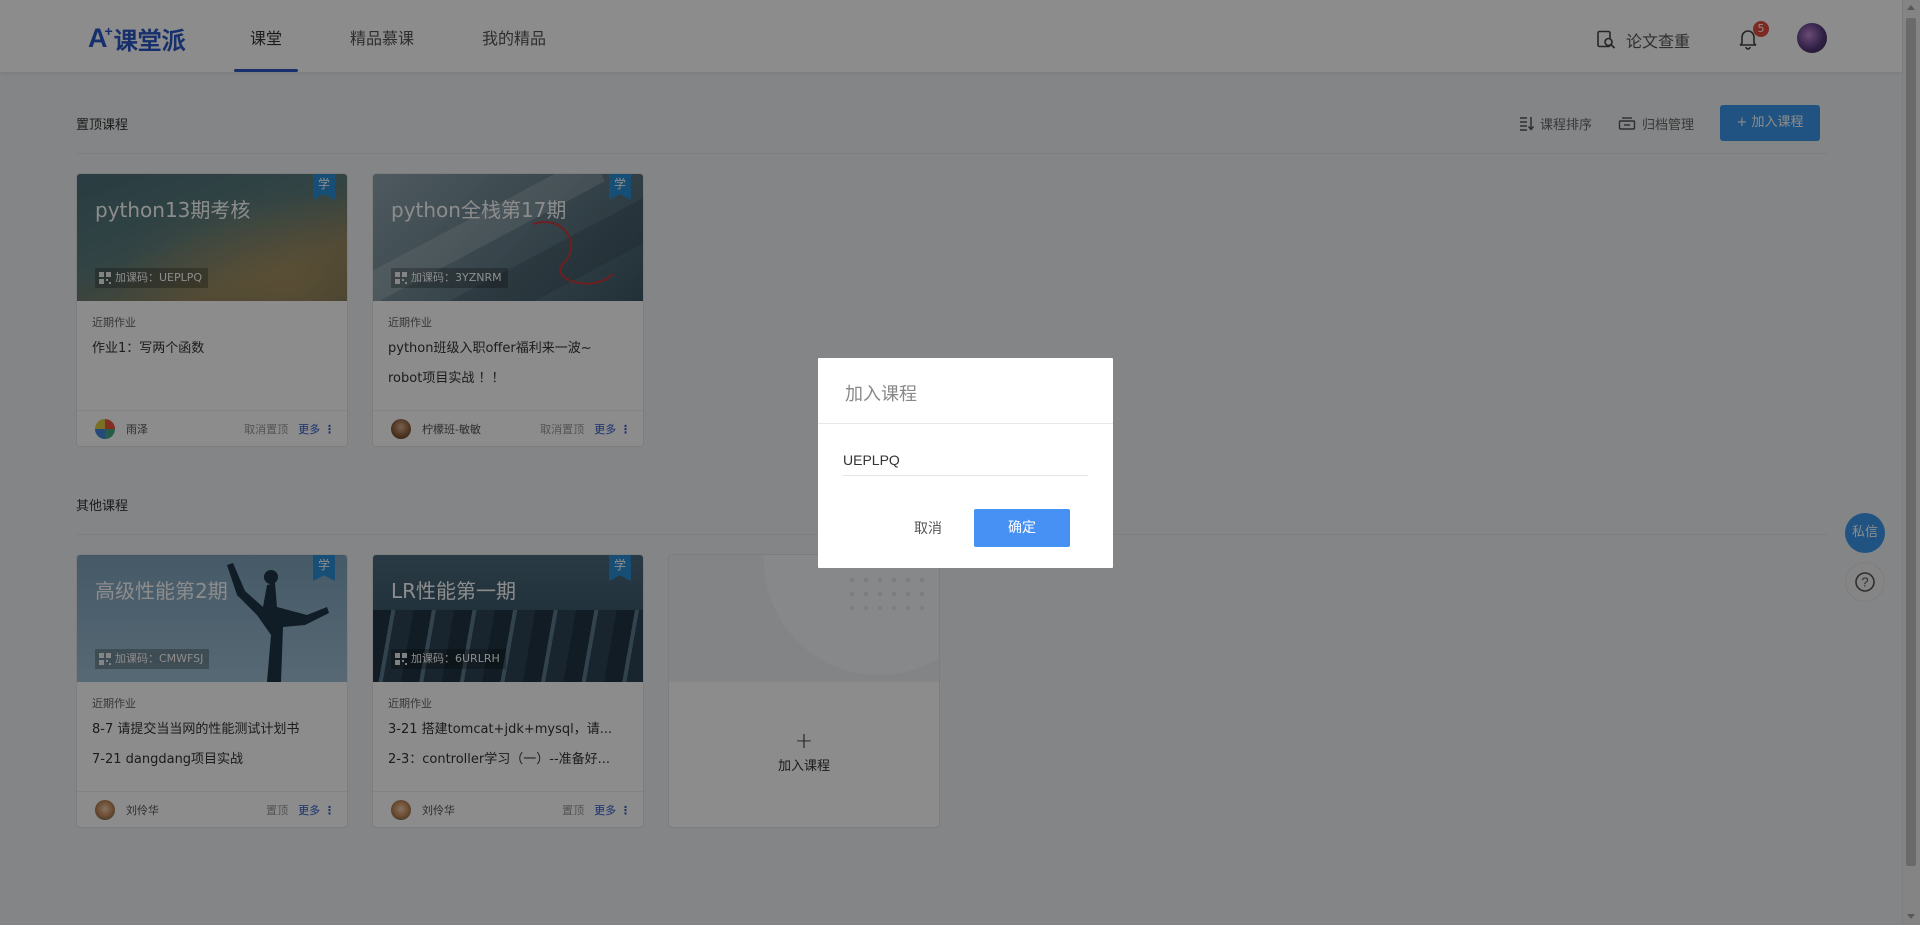 This screenshot has height=925, width=1920. I want to click on join-course-dialog: 加入课程 取消 确定, so click(965, 463).